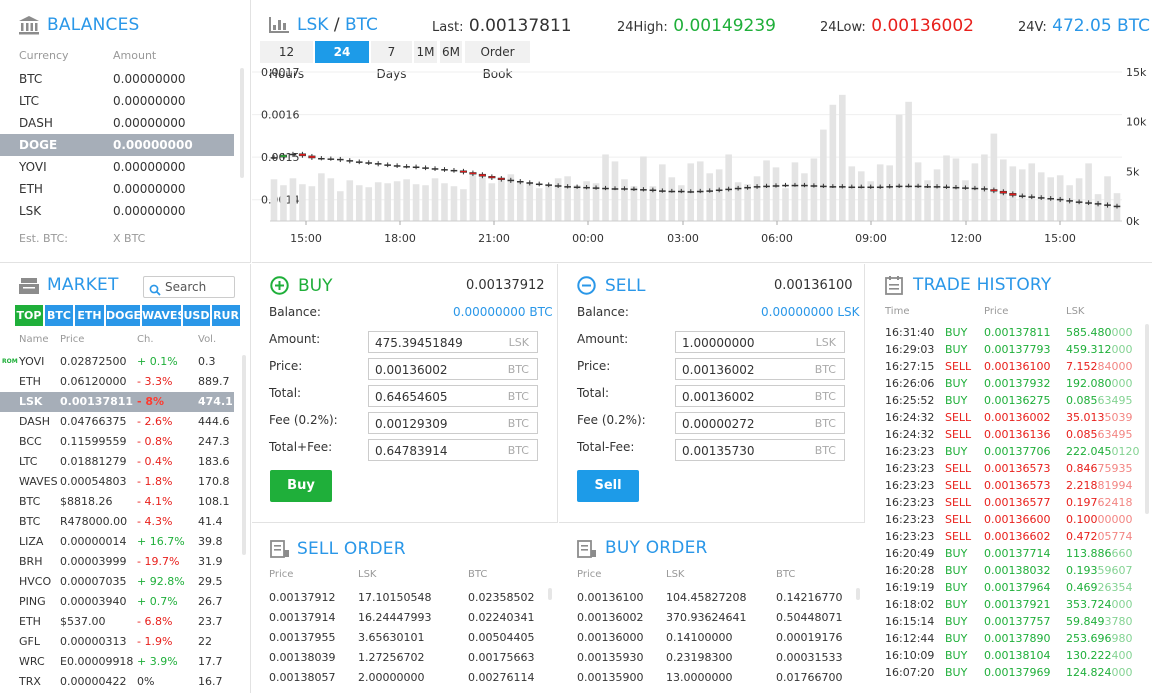 The width and height of the screenshot is (1152, 693). Describe the element at coordinates (760, 450) in the screenshot. I see `sell-total-fee-input: 0.00135730 BTC` at that location.